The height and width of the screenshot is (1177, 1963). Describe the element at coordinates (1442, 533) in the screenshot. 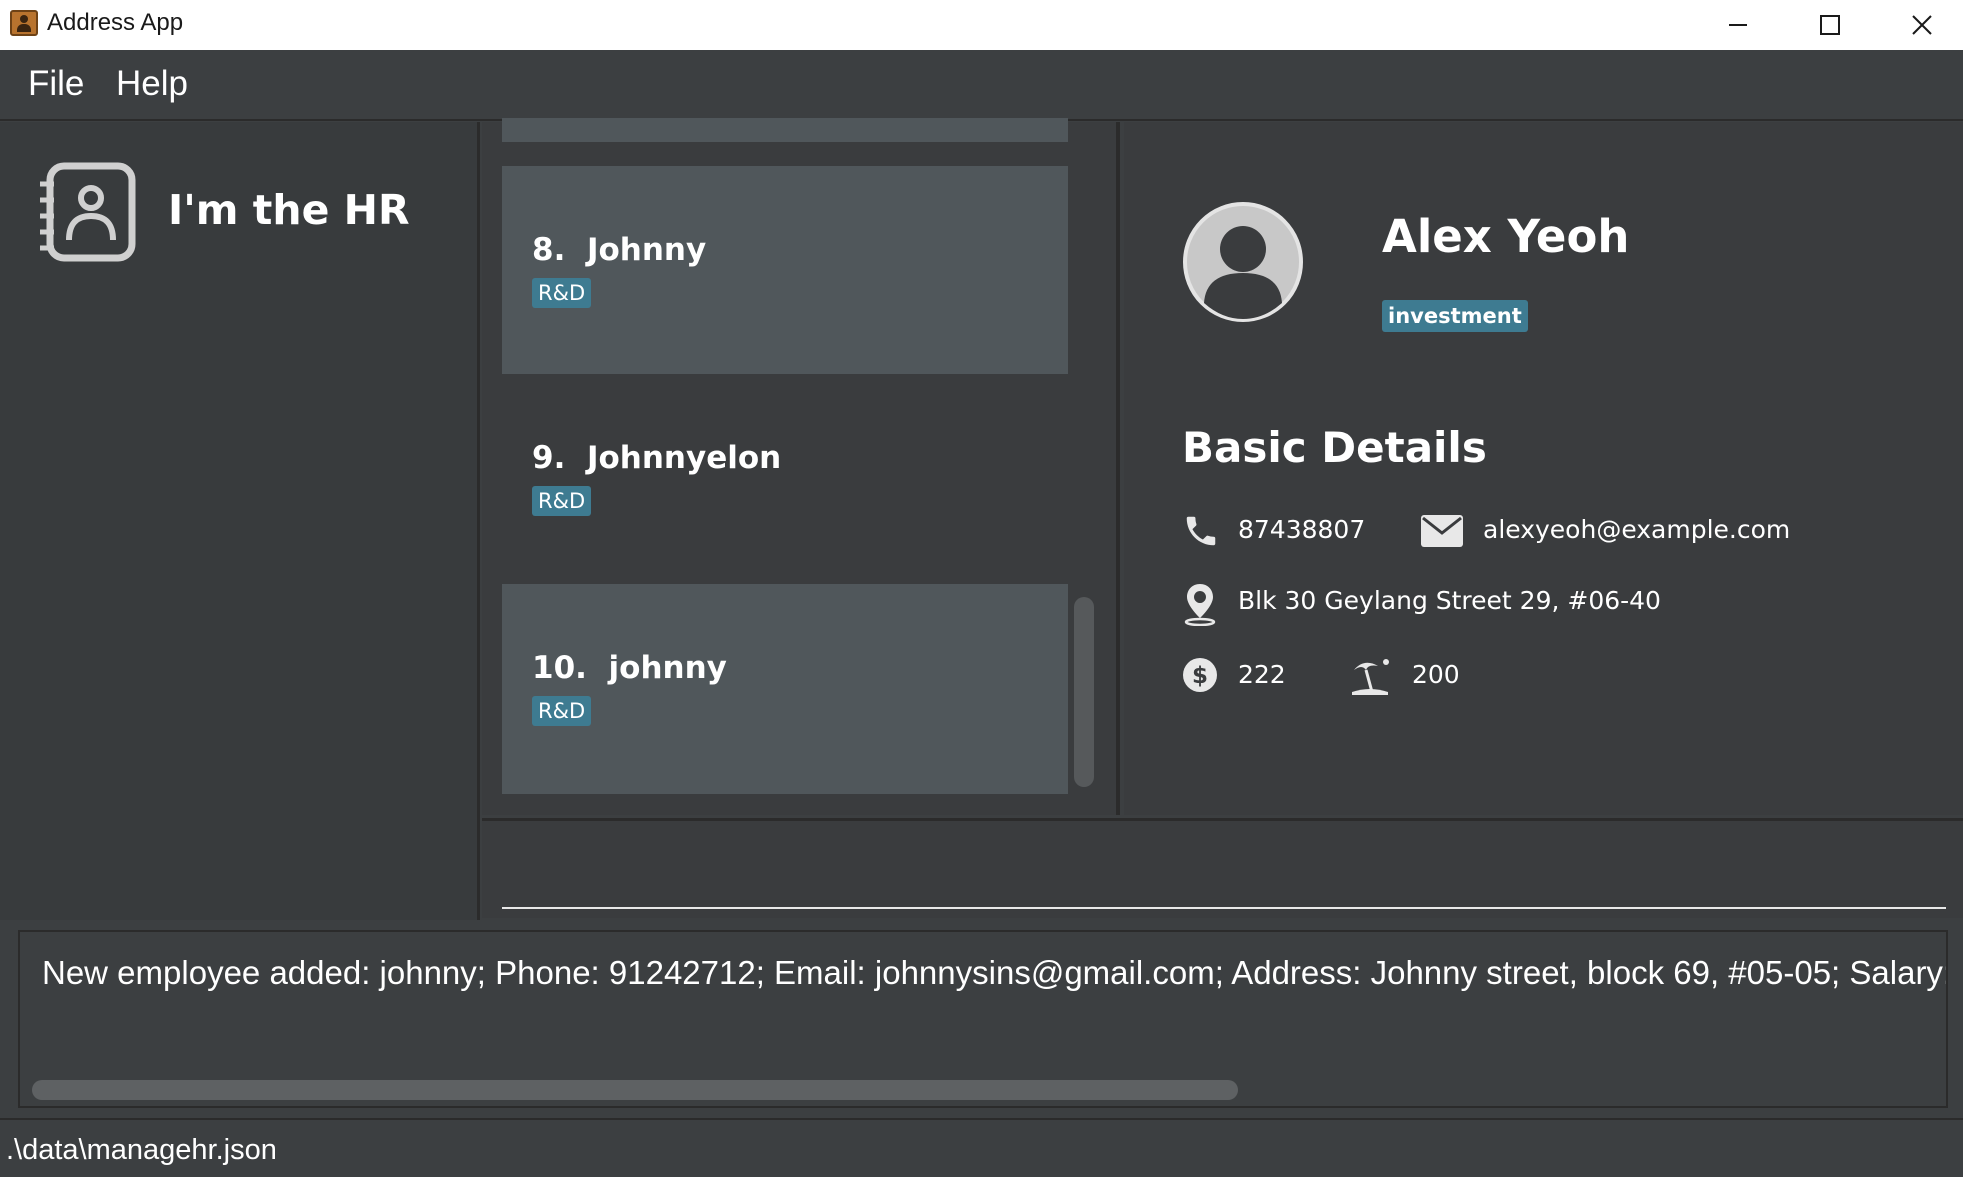

I see `email-icon` at that location.